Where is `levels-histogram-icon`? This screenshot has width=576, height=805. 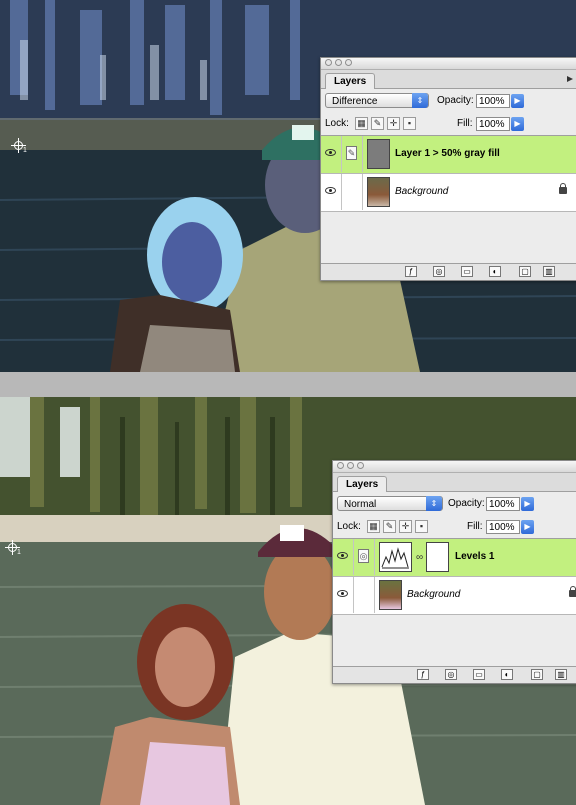 levels-histogram-icon is located at coordinates (395, 557).